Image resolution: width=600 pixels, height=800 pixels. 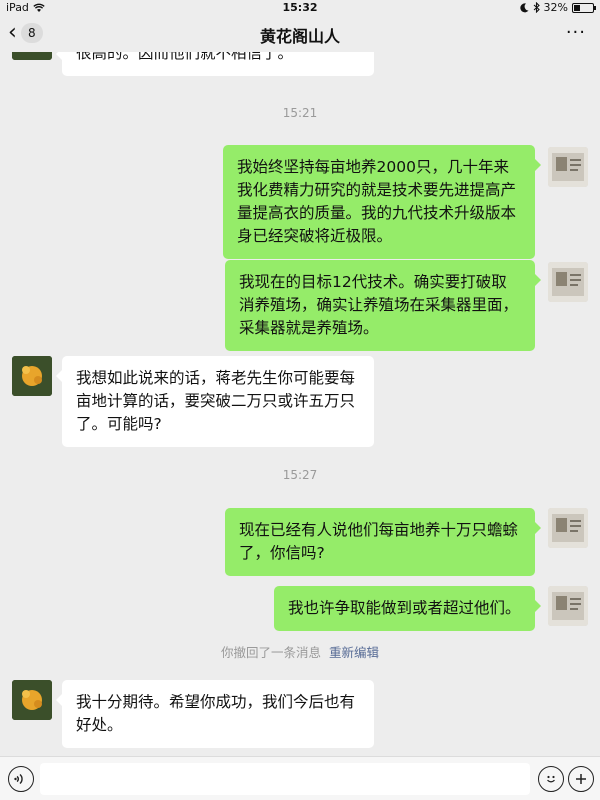 I want to click on message-text: 现在已经有人说他们每亩地养十万只蟾蜍了，你信吗?, so click(x=379, y=541).